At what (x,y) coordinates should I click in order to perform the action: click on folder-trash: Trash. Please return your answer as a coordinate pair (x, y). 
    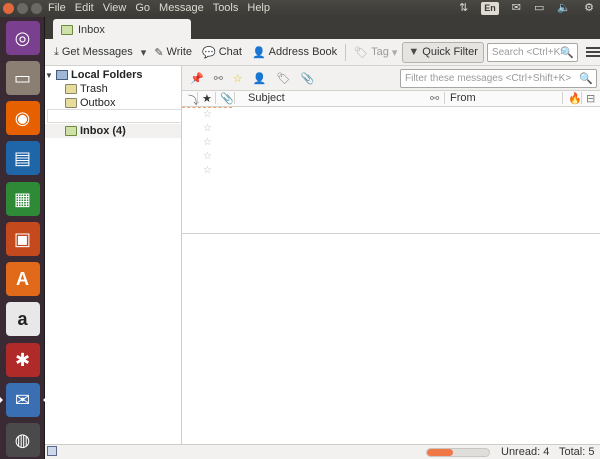
    Looking at the image, I should click on (86, 89).